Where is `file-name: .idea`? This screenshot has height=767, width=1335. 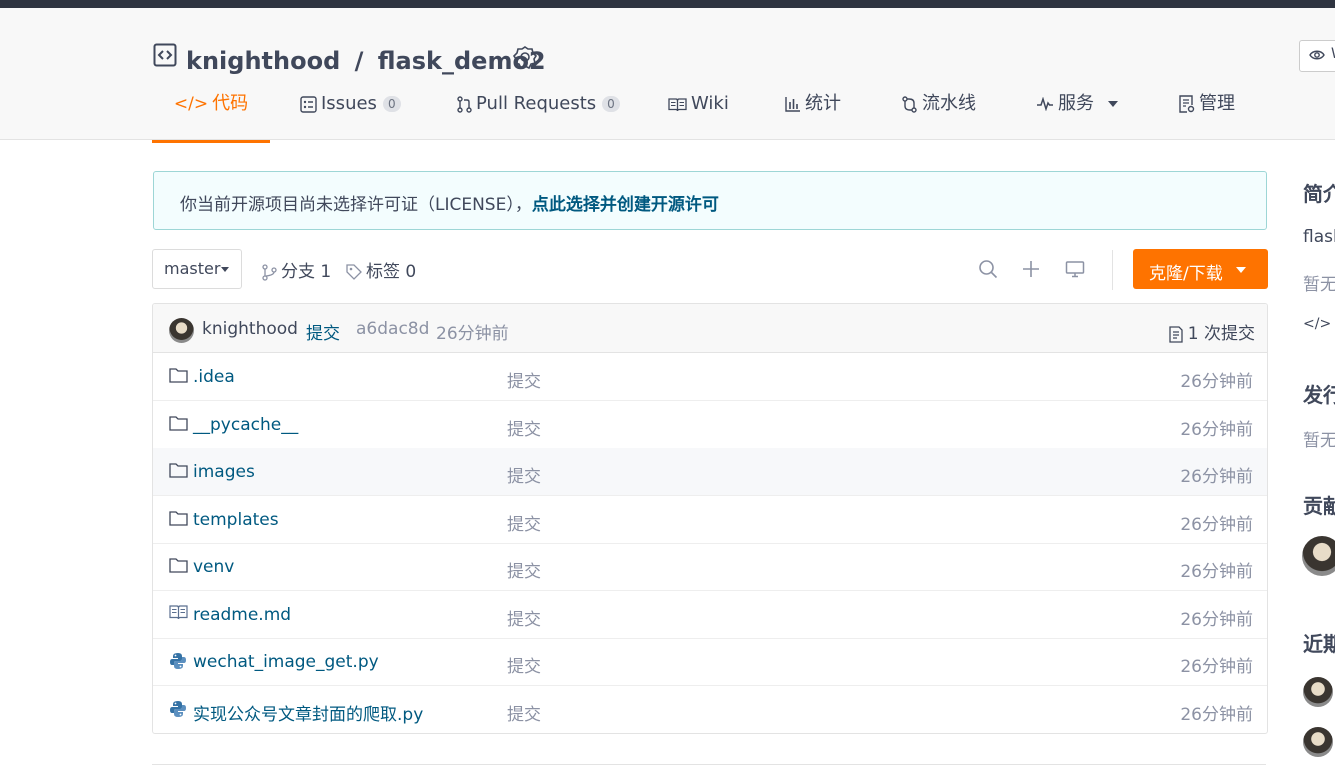
file-name: .idea is located at coordinates (214, 377).